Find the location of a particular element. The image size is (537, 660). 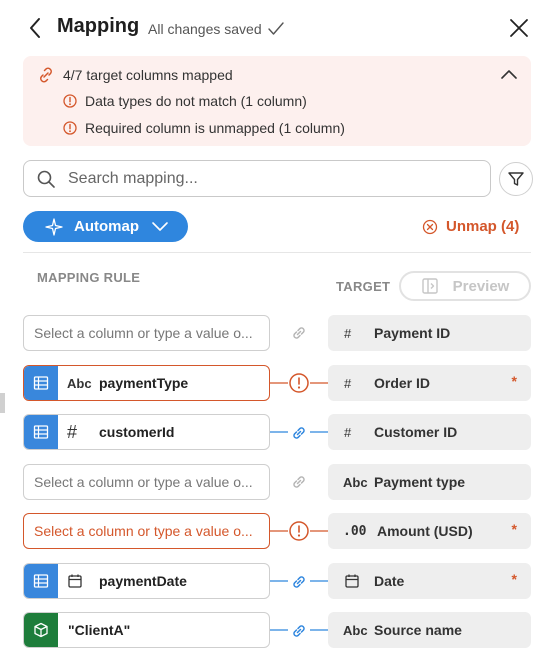

preview-label: Preview is located at coordinates (481, 286).